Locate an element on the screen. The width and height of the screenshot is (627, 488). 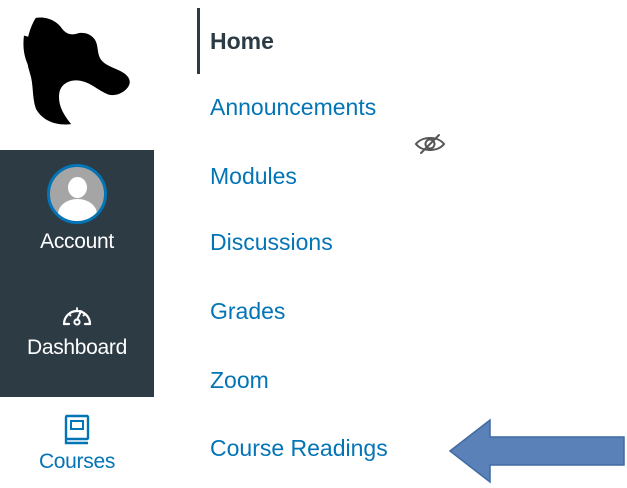
left-arrow-icon is located at coordinates (536, 451).